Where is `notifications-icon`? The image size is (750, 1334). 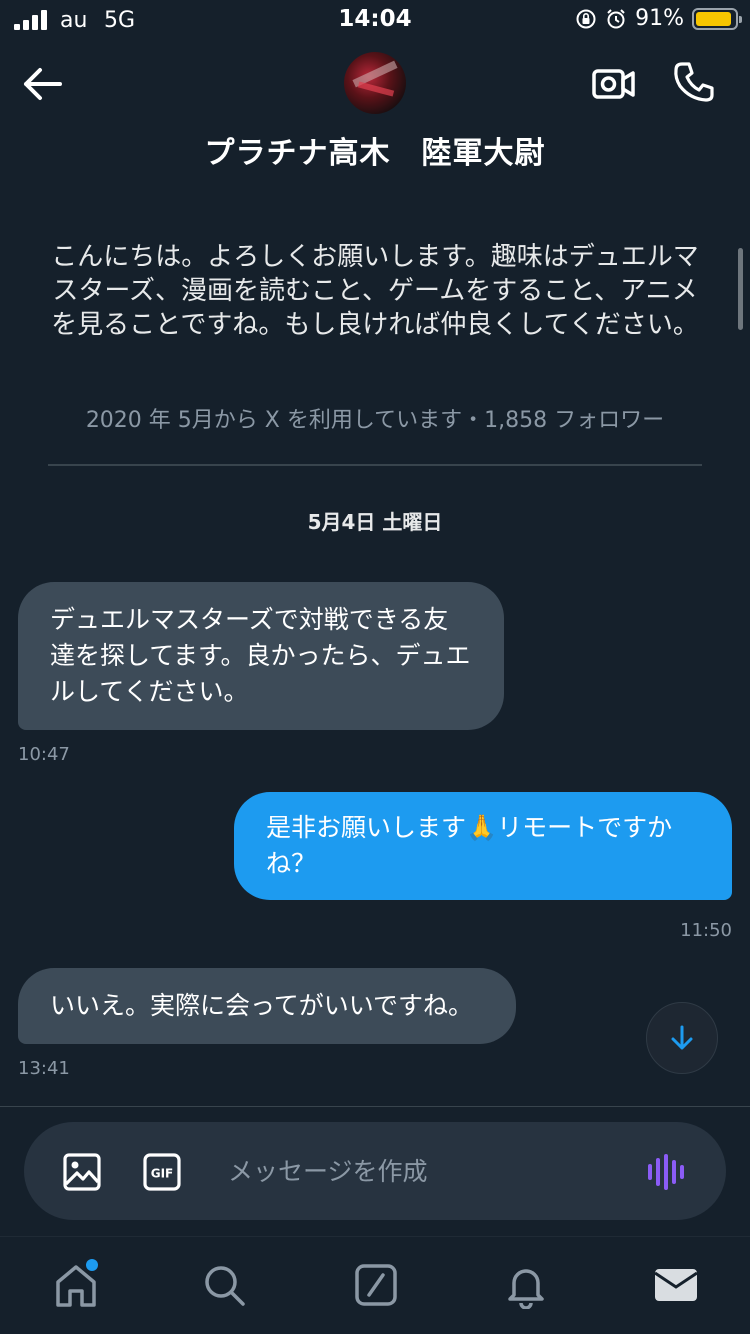 notifications-icon is located at coordinates (526, 1289).